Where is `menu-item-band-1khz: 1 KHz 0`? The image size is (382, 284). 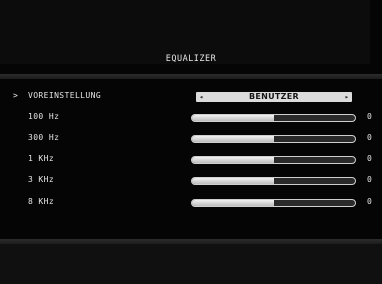 menu-item-band-1khz: 1 KHz 0 is located at coordinates (191, 160).